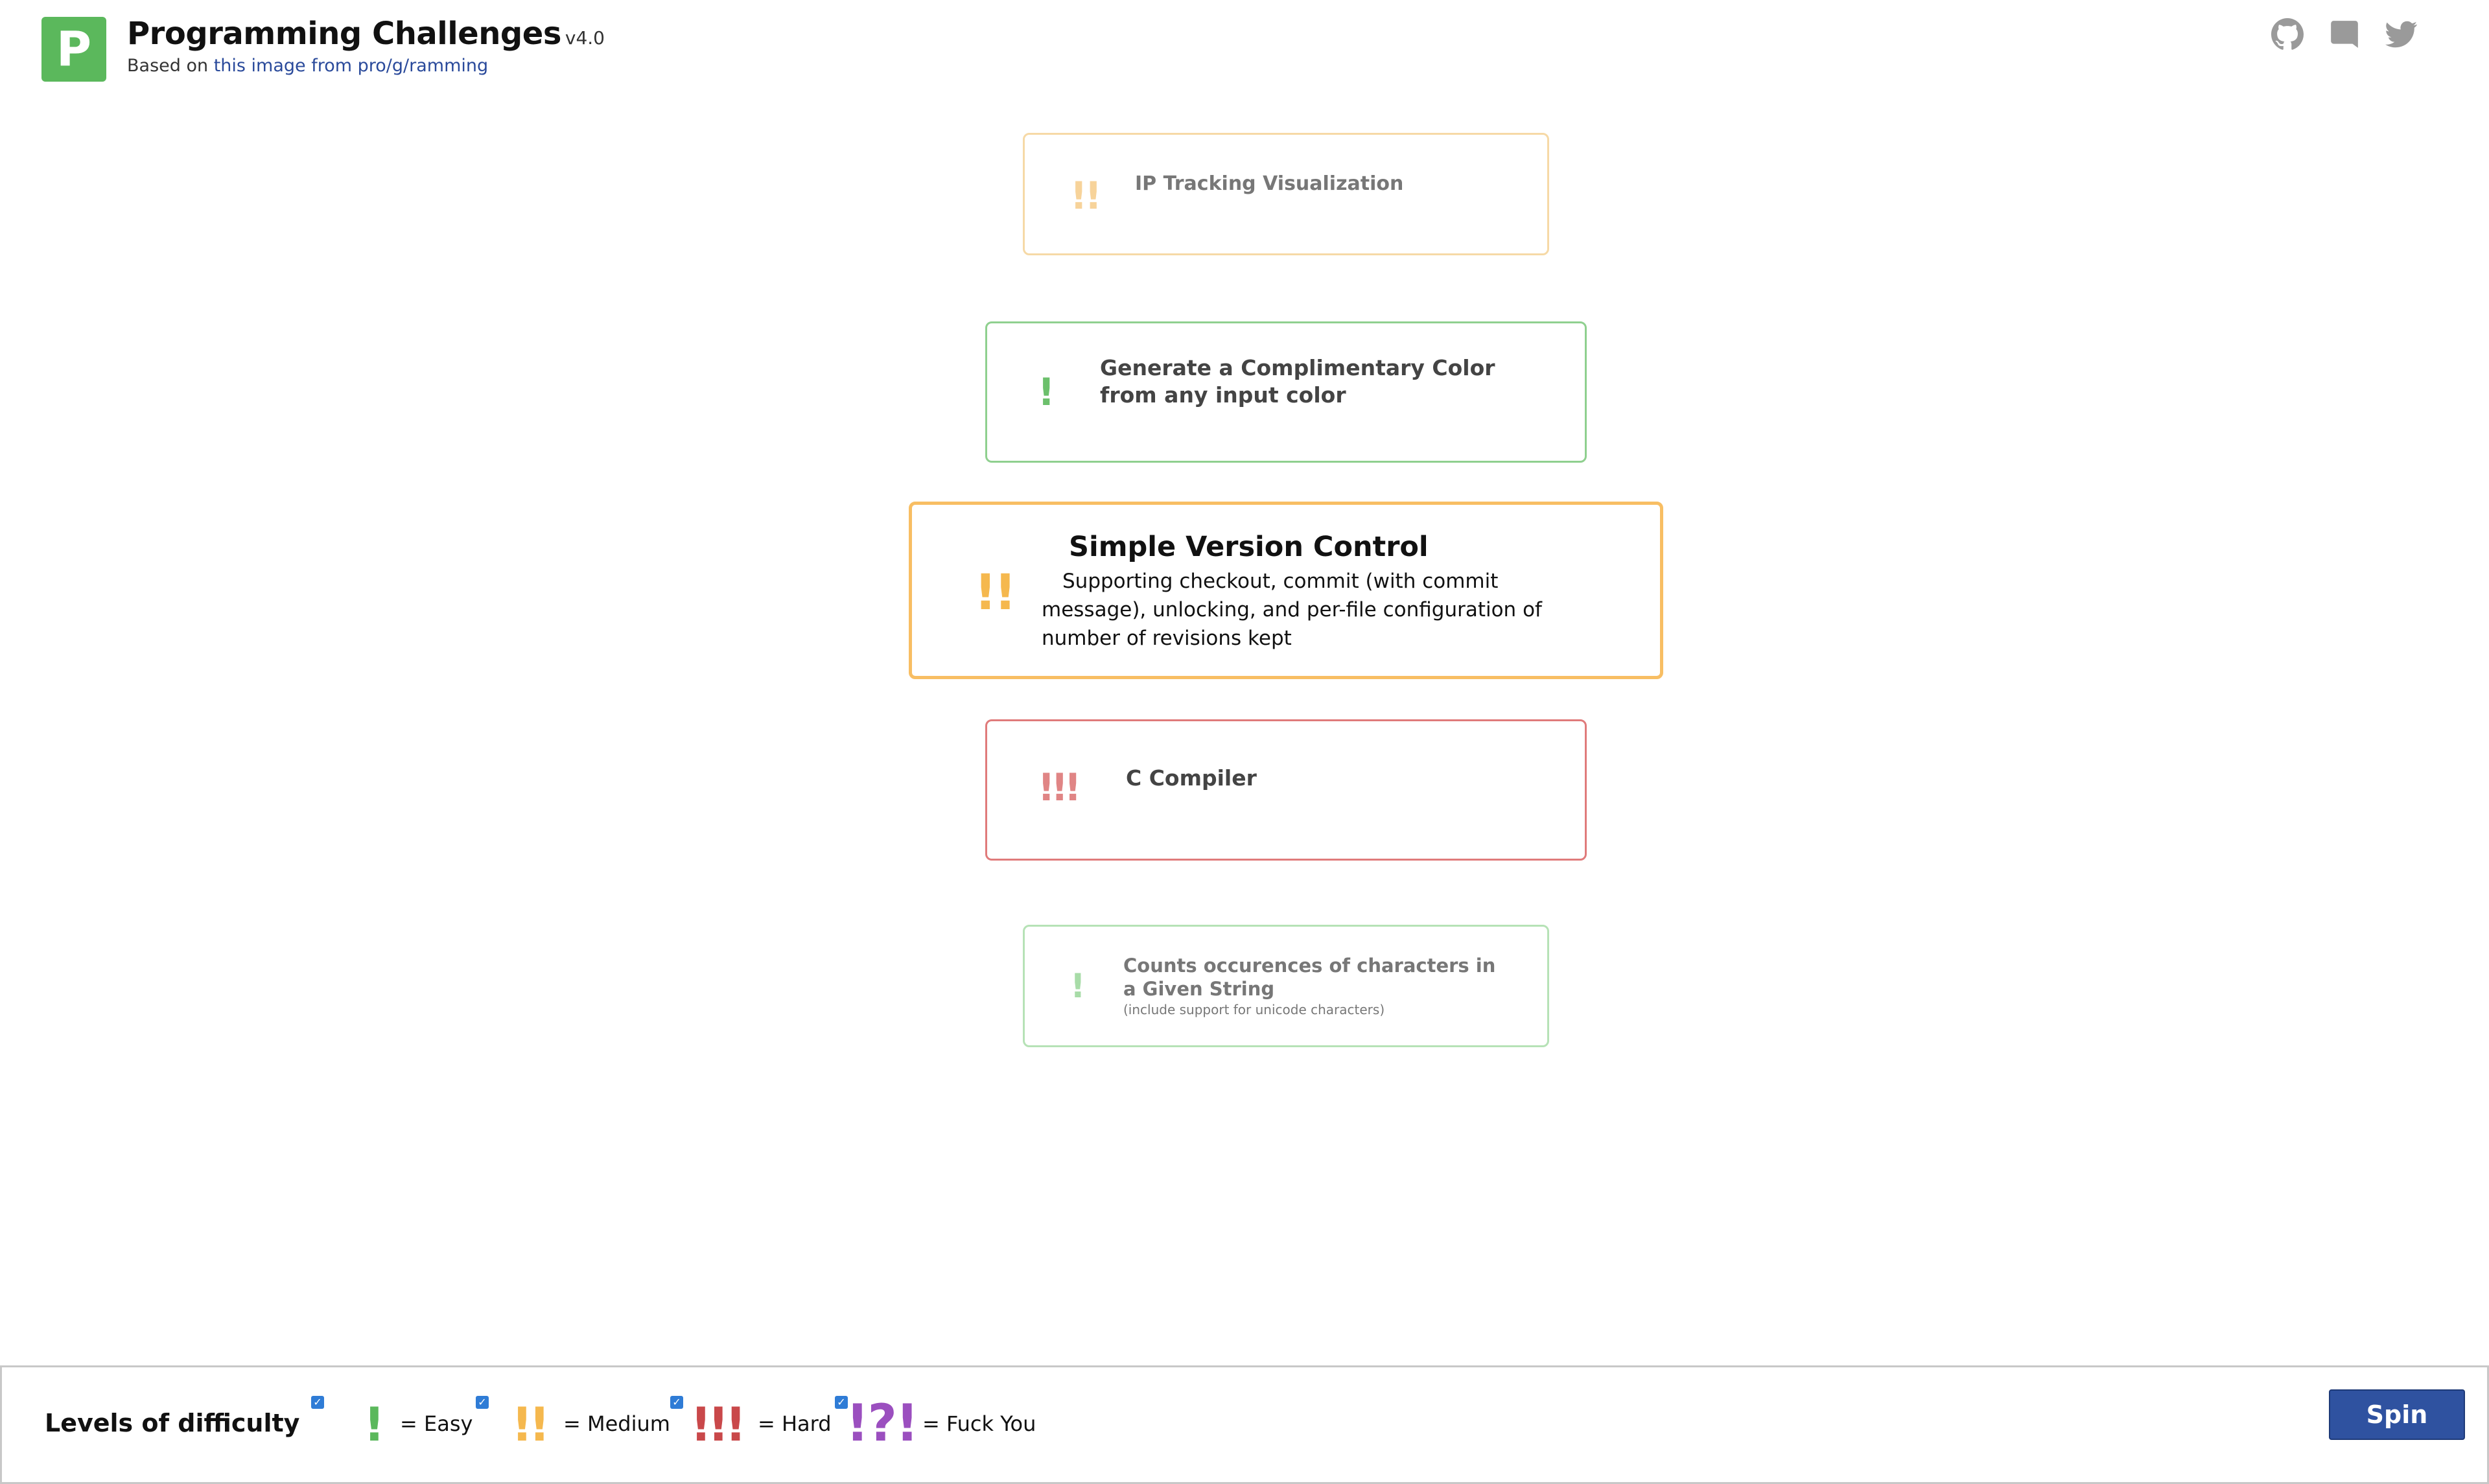  I want to click on spin-button: Spin, so click(2397, 1414).